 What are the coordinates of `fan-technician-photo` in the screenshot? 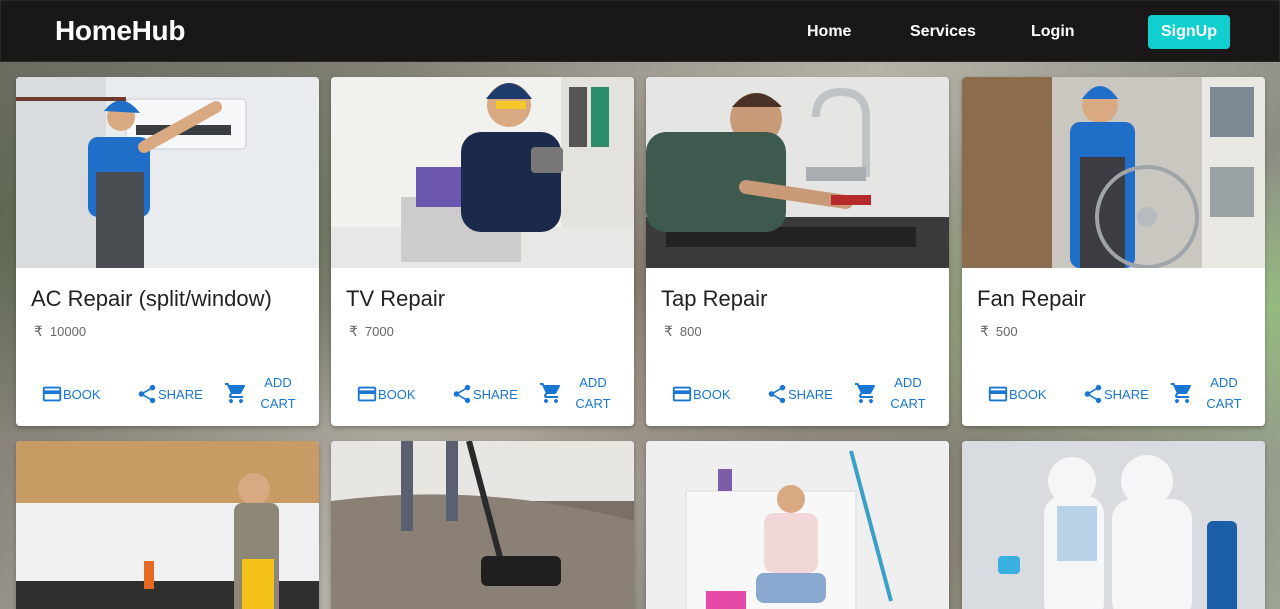 It's located at (1113, 172).